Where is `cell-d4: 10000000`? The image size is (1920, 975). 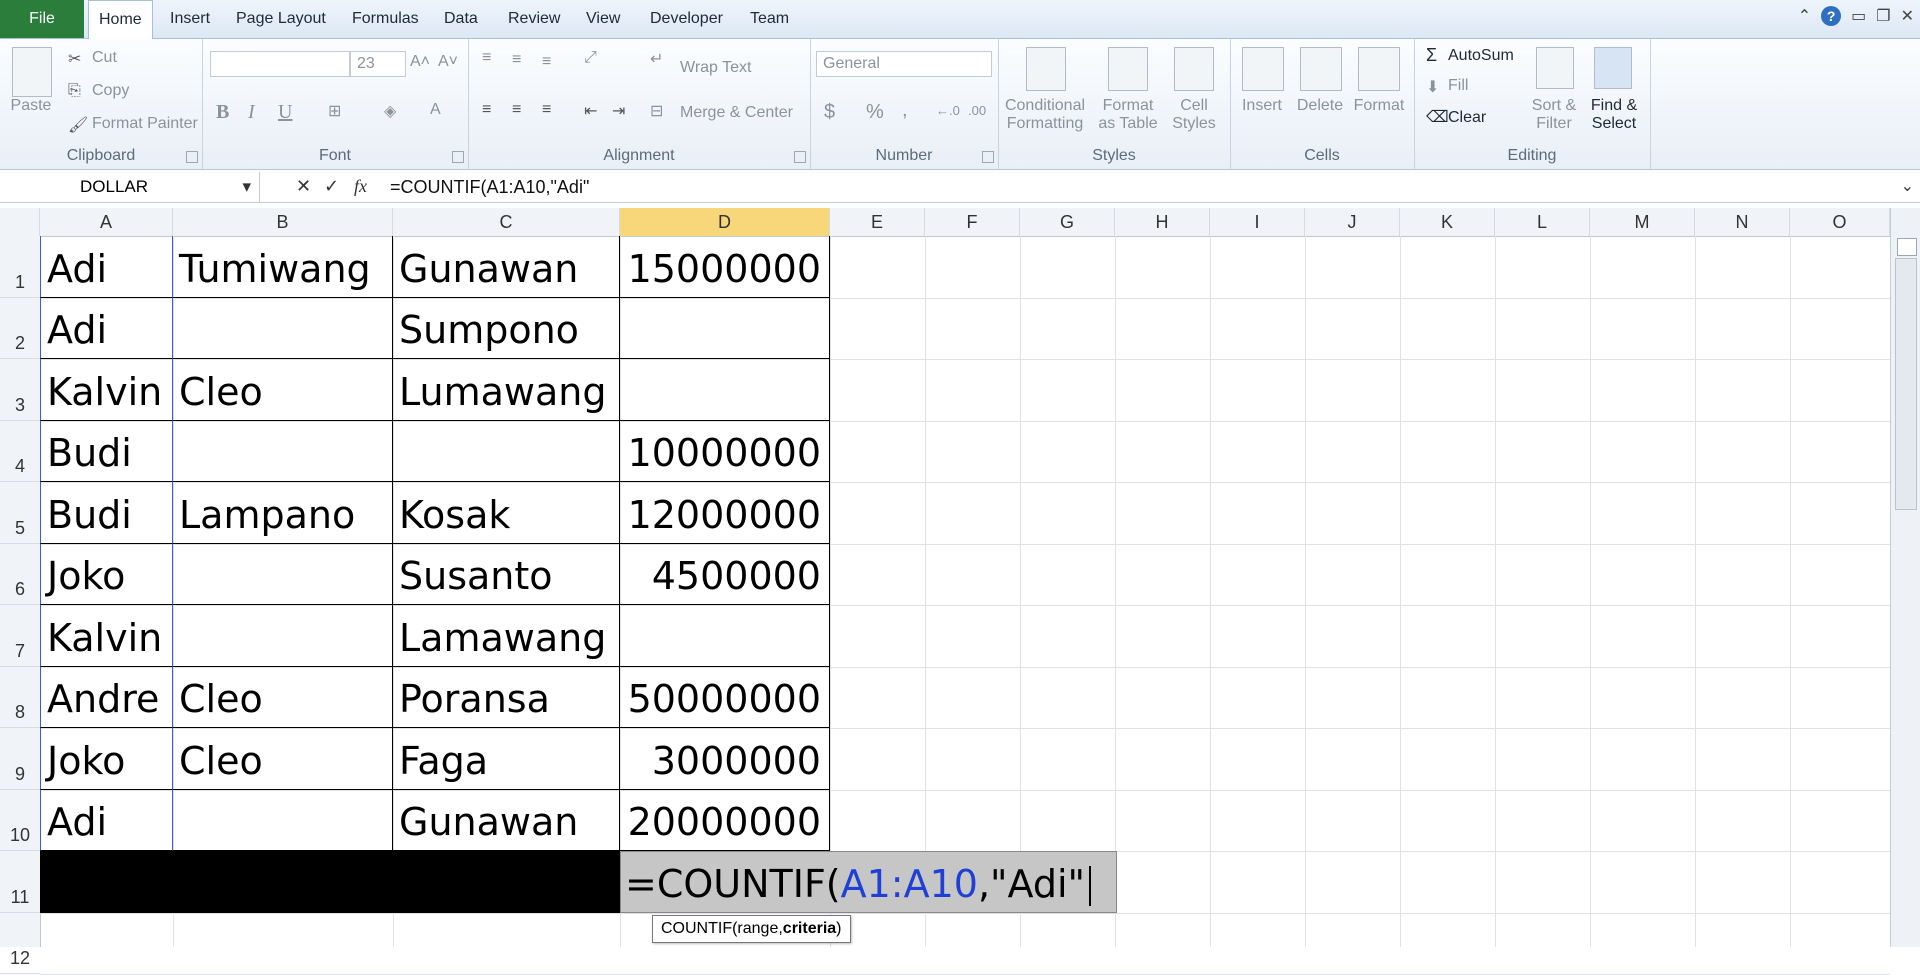
cell-d4: 10000000 is located at coordinates (725, 451).